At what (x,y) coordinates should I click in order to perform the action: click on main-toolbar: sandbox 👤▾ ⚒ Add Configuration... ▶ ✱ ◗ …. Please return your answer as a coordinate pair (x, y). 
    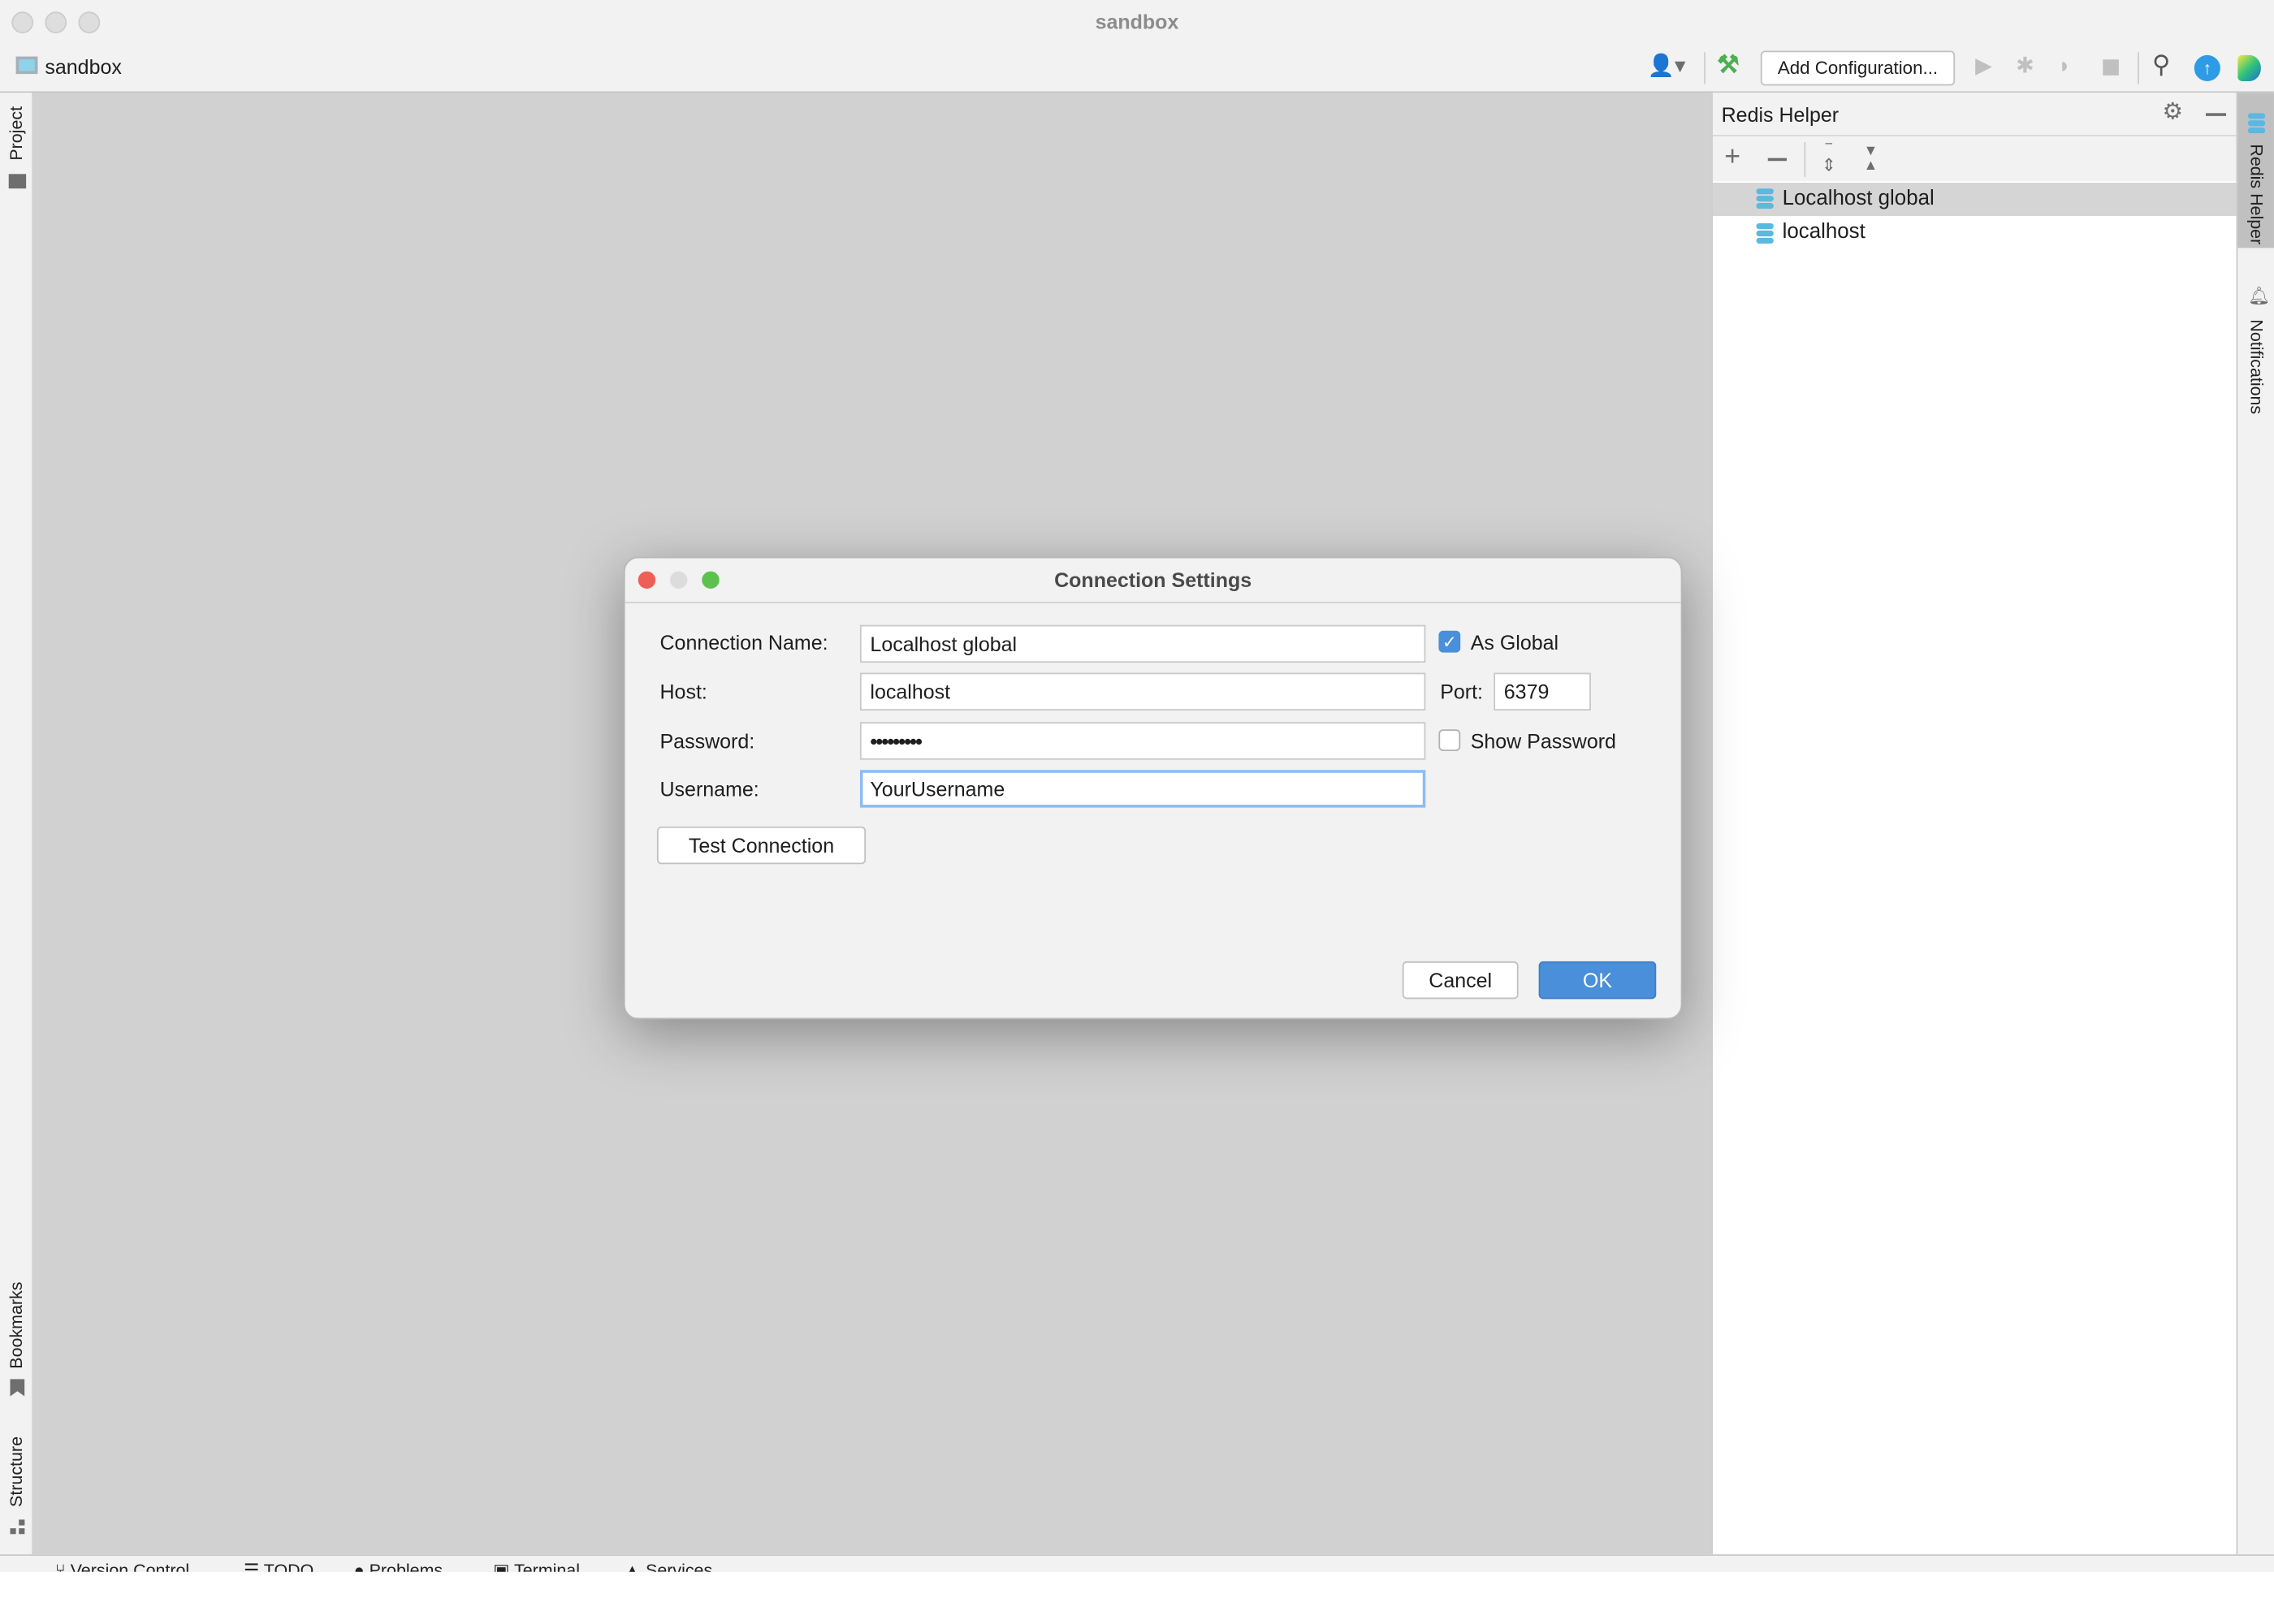
    Looking at the image, I should click on (1137, 68).